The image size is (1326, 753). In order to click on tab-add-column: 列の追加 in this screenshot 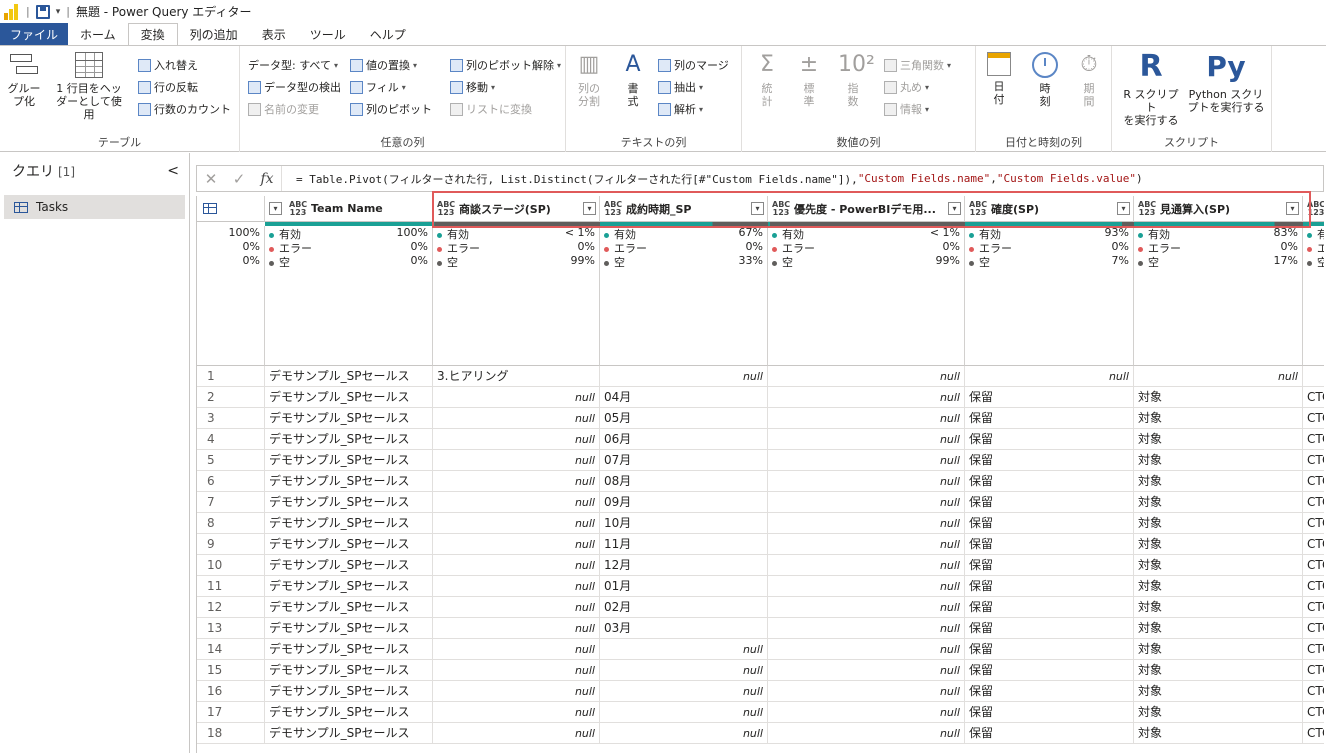, I will do `click(214, 34)`.